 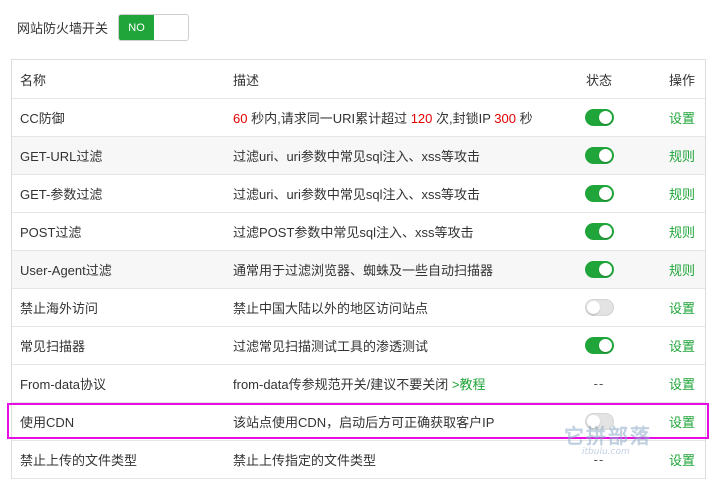 I want to click on table-row-cdn: 使用CDN 该站点使用CDN，启动后方可正确获取客户IP 设置, so click(x=358, y=422).